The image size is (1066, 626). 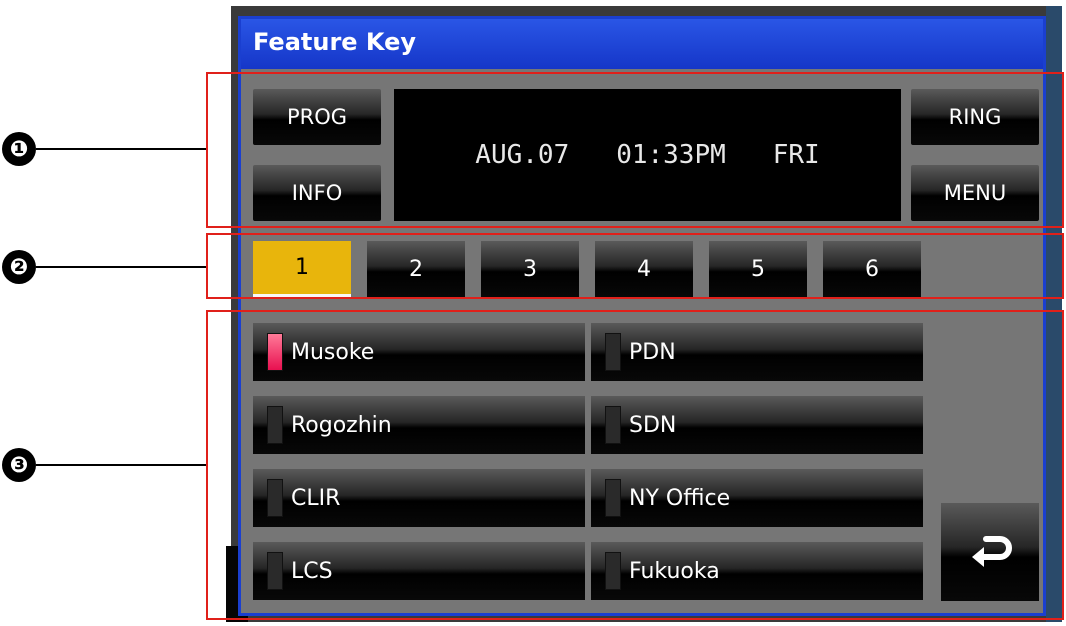 I want to click on window-title: Feature Key, so click(x=335, y=42).